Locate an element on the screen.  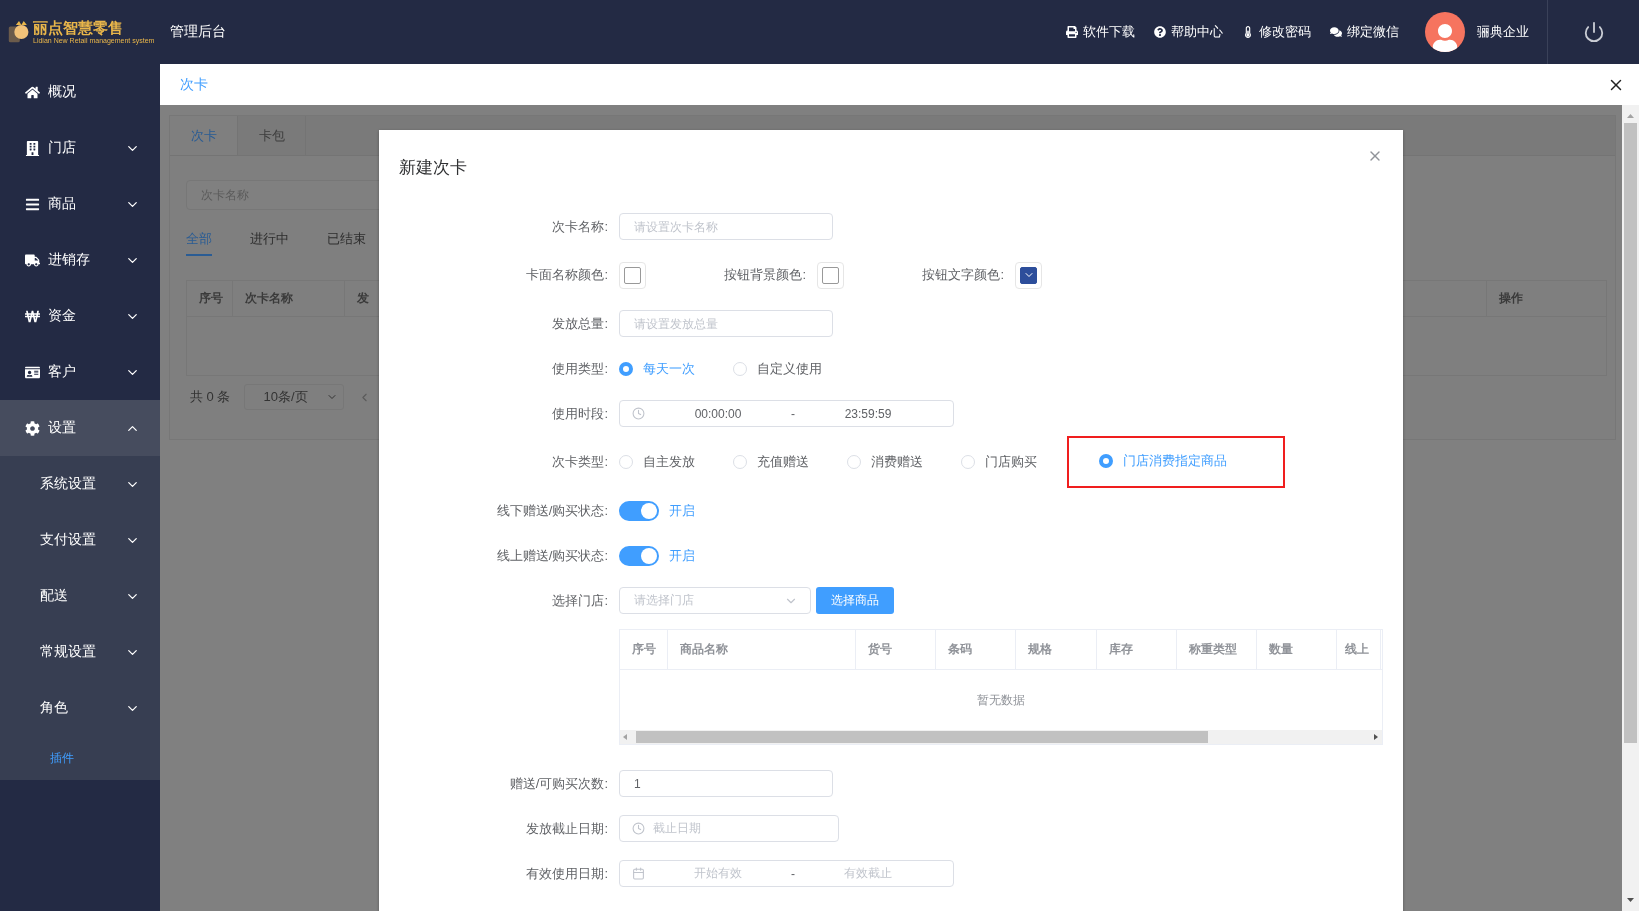
vertical-scrollbar is located at coordinates (1630, 508).